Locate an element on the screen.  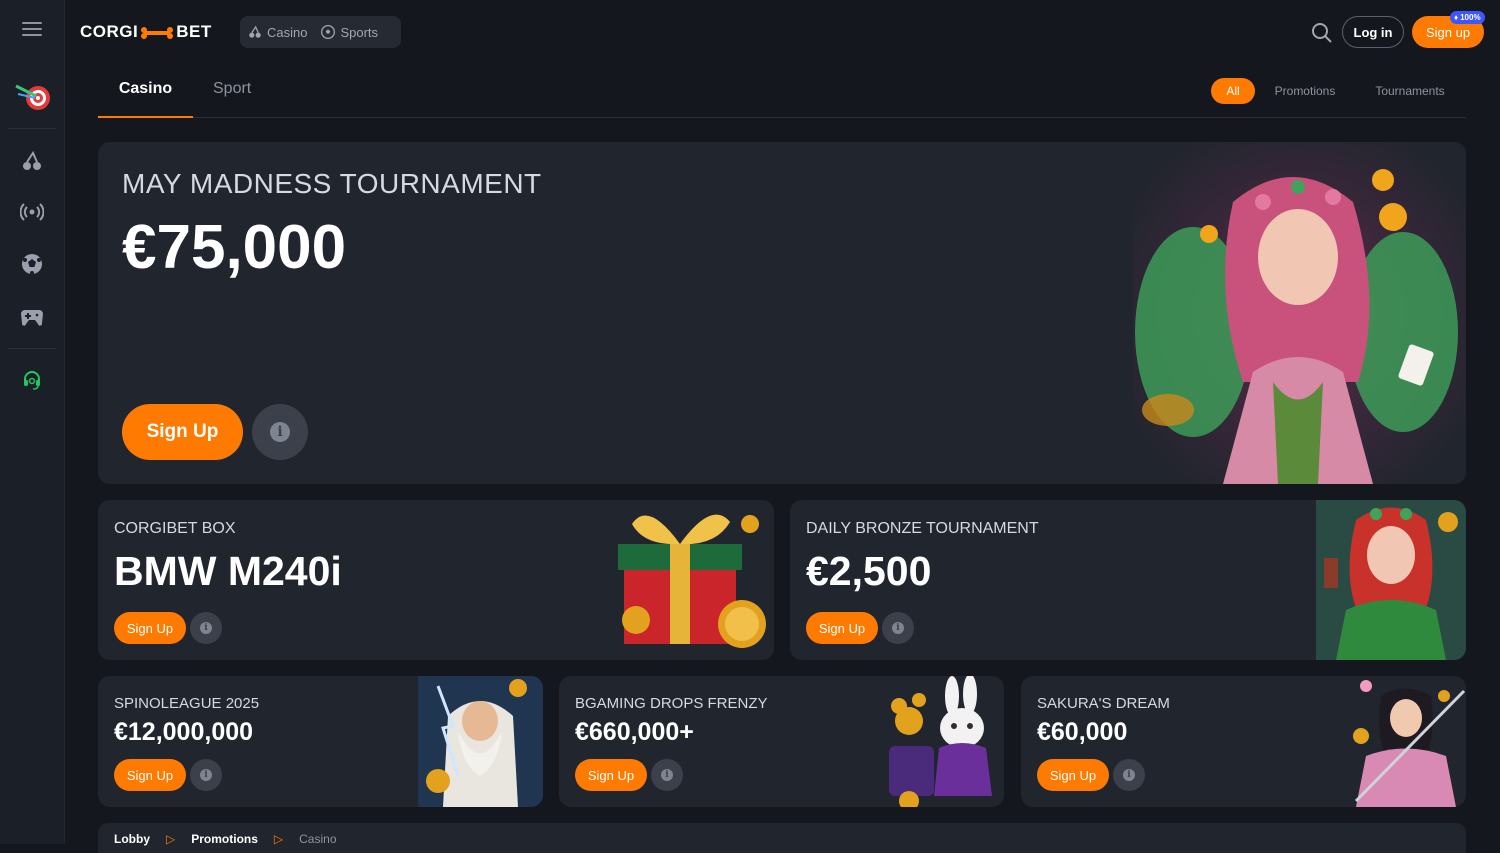
tab-casino: Casino is located at coordinates (145, 99).